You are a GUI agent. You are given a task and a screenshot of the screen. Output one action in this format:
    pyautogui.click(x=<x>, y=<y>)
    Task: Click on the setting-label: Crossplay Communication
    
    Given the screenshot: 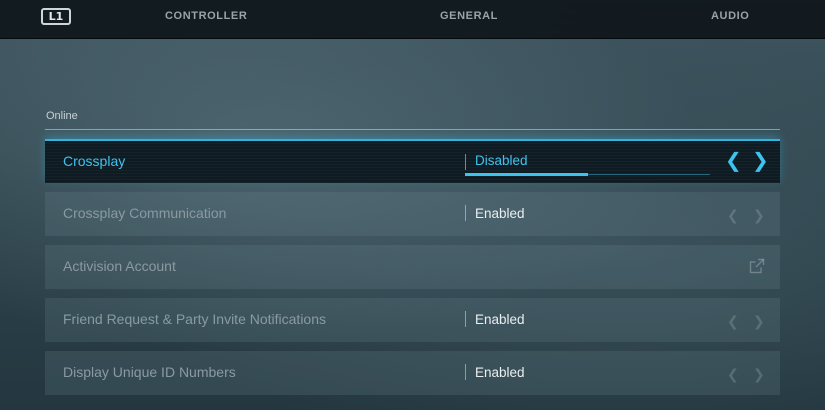 What is the action you would take?
    pyautogui.click(x=145, y=213)
    